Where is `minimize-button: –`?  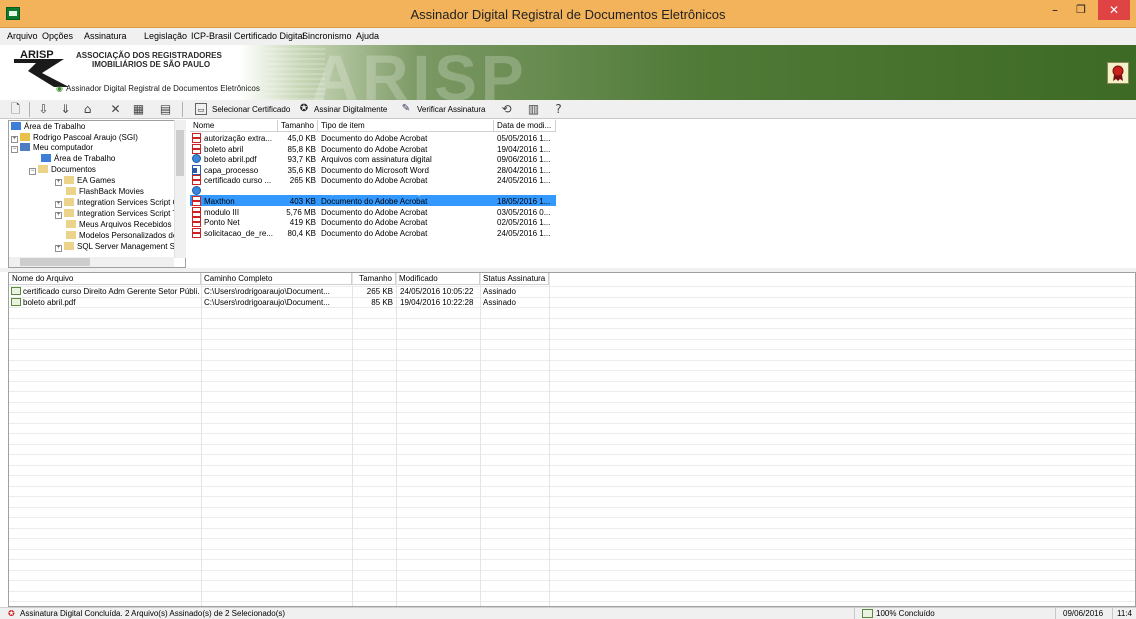 minimize-button: – is located at coordinates (1055, 10).